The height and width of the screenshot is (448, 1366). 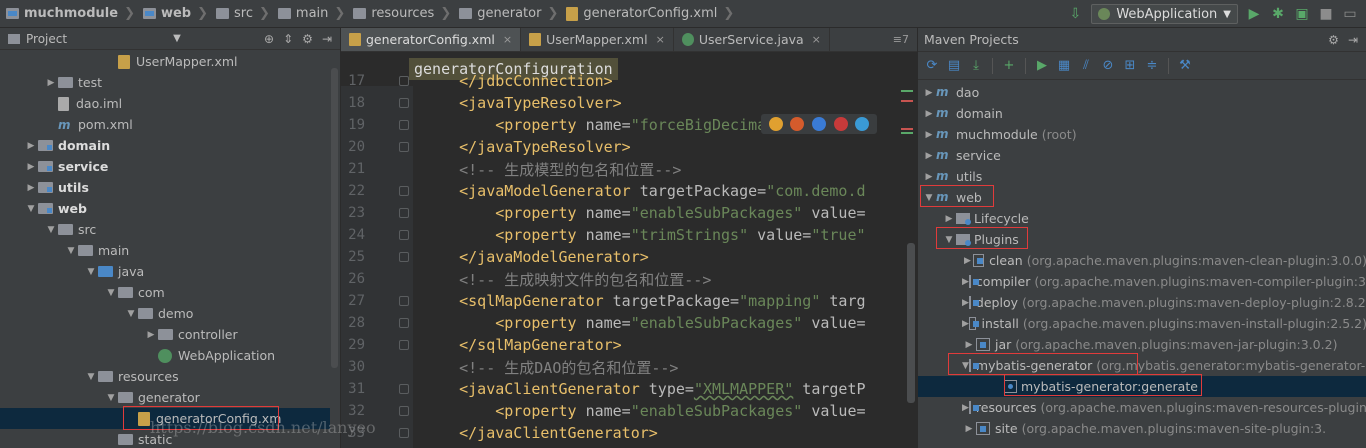 What do you see at coordinates (334, 218) in the screenshot?
I see `project-scrollbar` at bounding box center [334, 218].